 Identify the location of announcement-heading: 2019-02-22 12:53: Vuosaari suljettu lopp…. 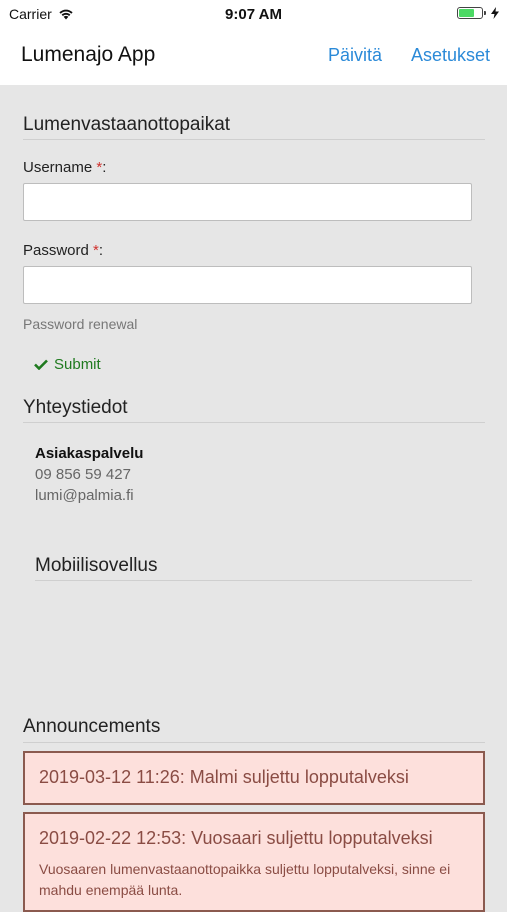
(236, 838).